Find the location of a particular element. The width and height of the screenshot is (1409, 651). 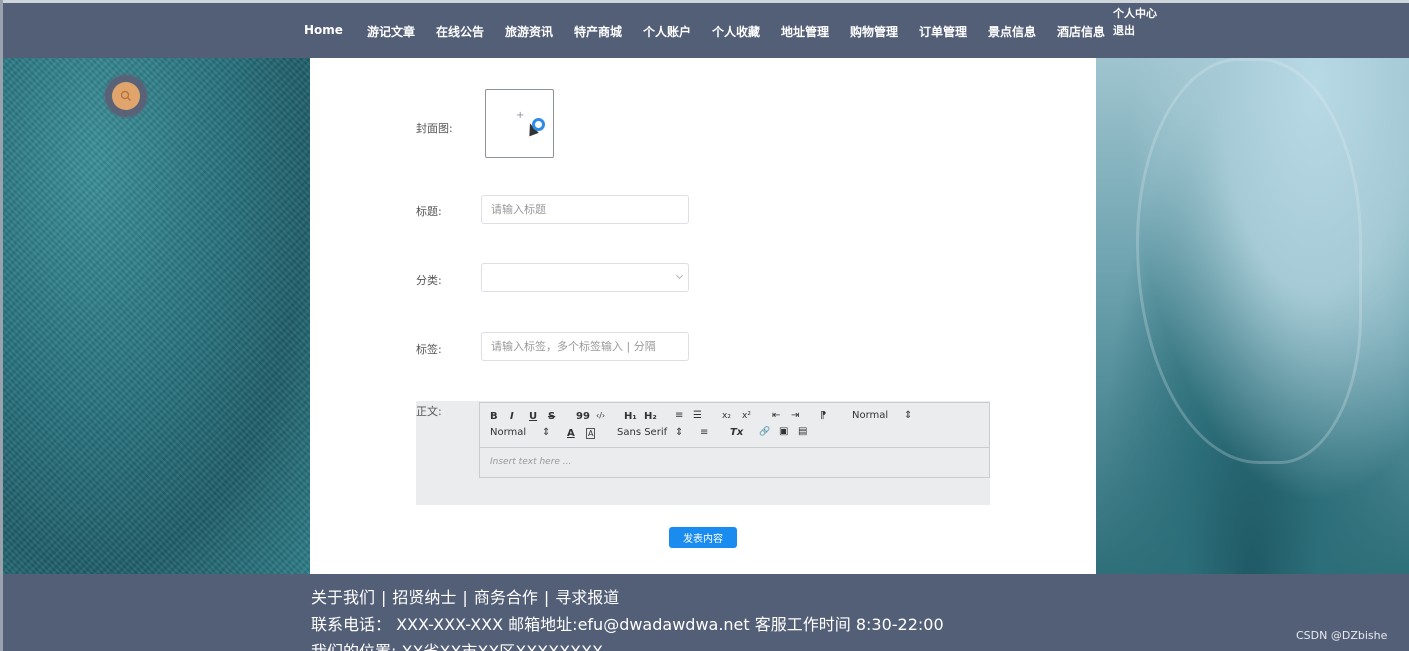

footer-link-careers: 招贤纳士 is located at coordinates (424, 597).